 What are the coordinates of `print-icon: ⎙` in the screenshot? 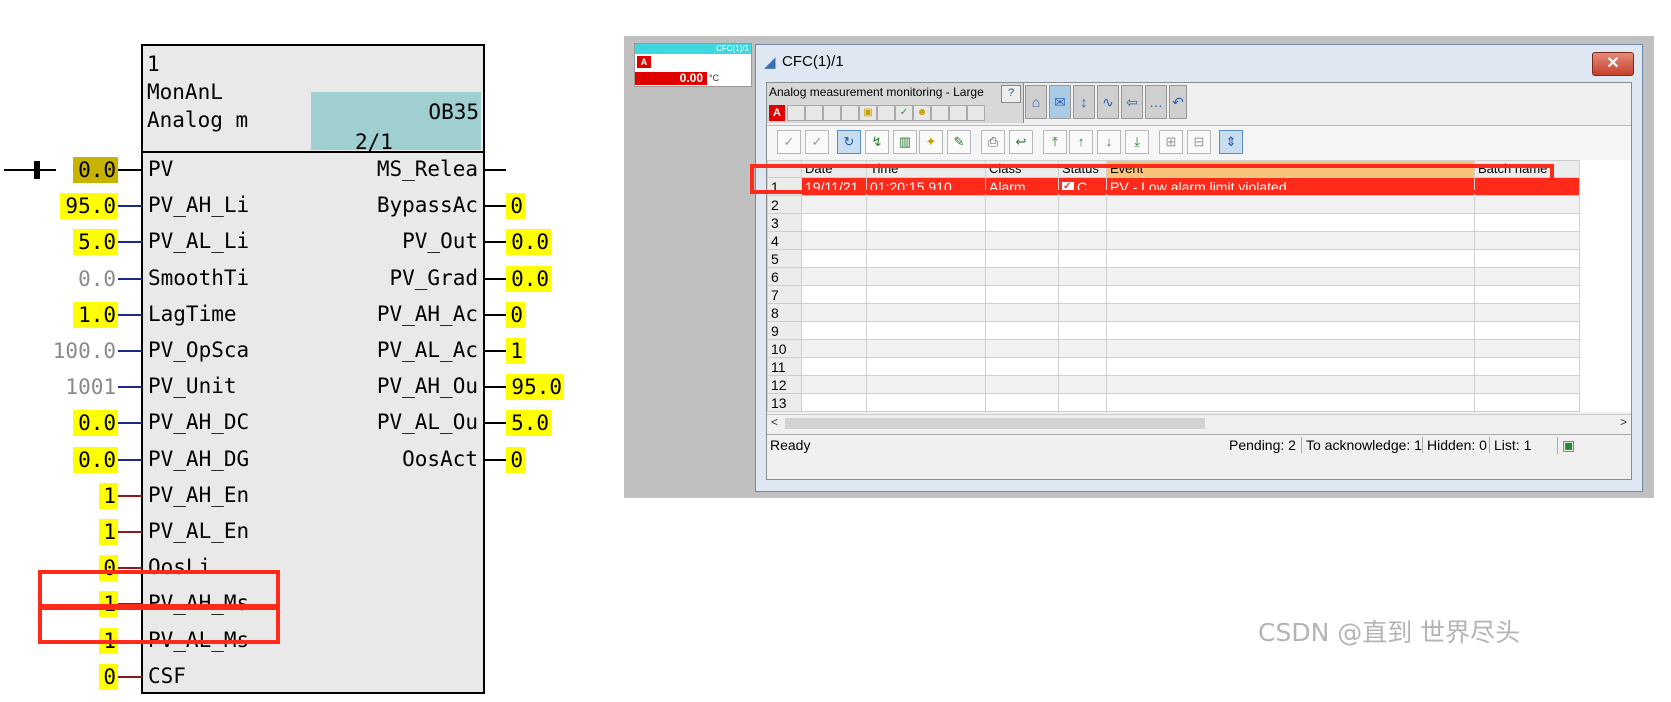 It's located at (993, 142).